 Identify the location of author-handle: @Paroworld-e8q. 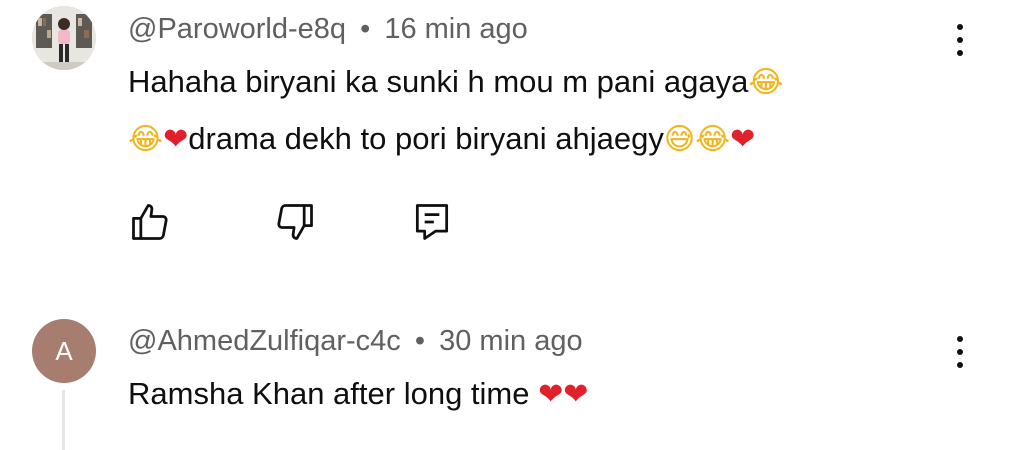
(237, 29).